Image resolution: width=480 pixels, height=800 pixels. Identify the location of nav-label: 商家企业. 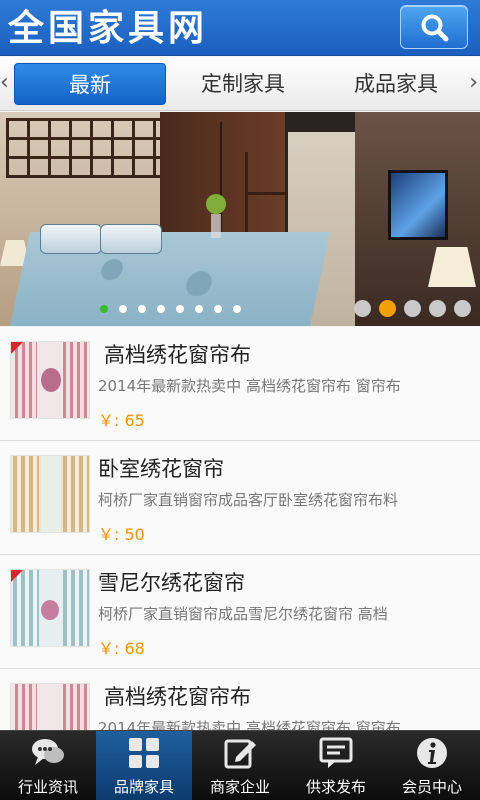
(239, 787).